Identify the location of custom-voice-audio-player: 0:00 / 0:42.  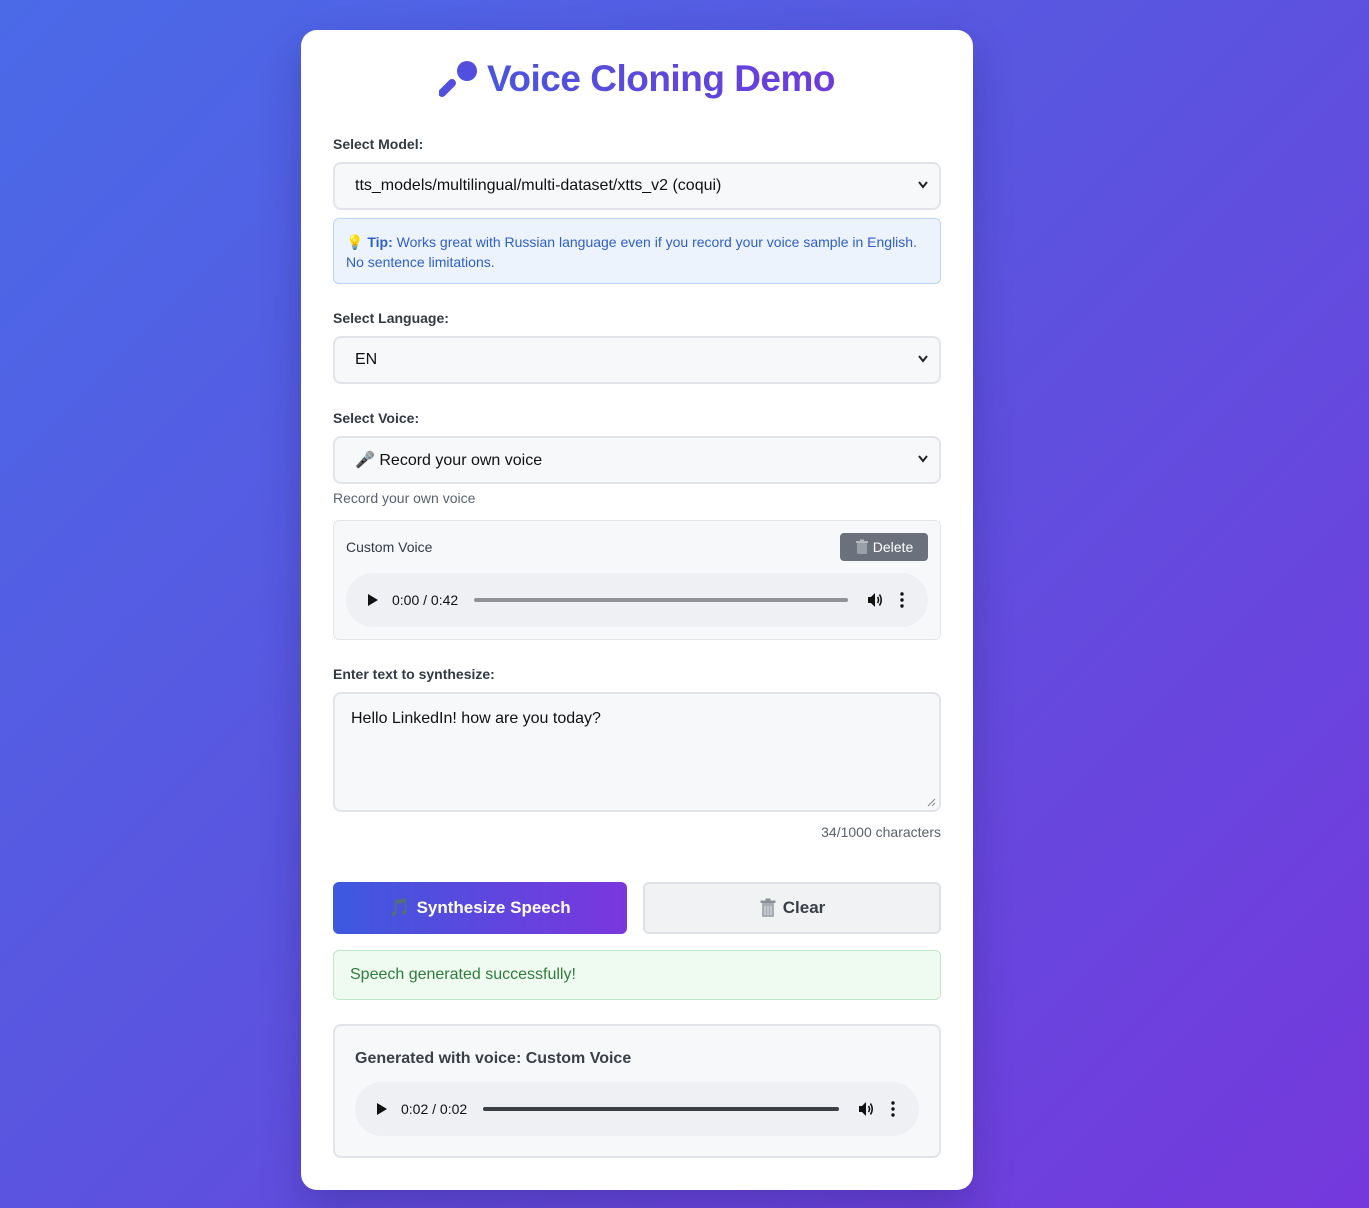
(637, 600).